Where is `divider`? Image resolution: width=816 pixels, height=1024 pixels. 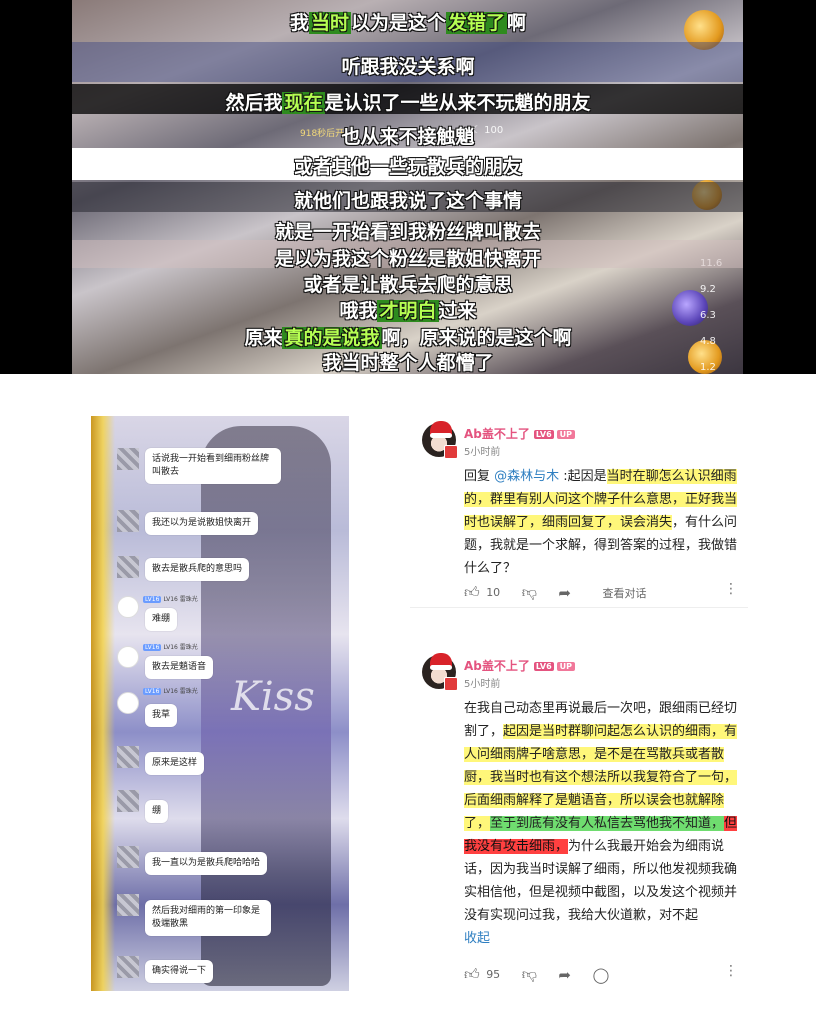
divider is located at coordinates (579, 607).